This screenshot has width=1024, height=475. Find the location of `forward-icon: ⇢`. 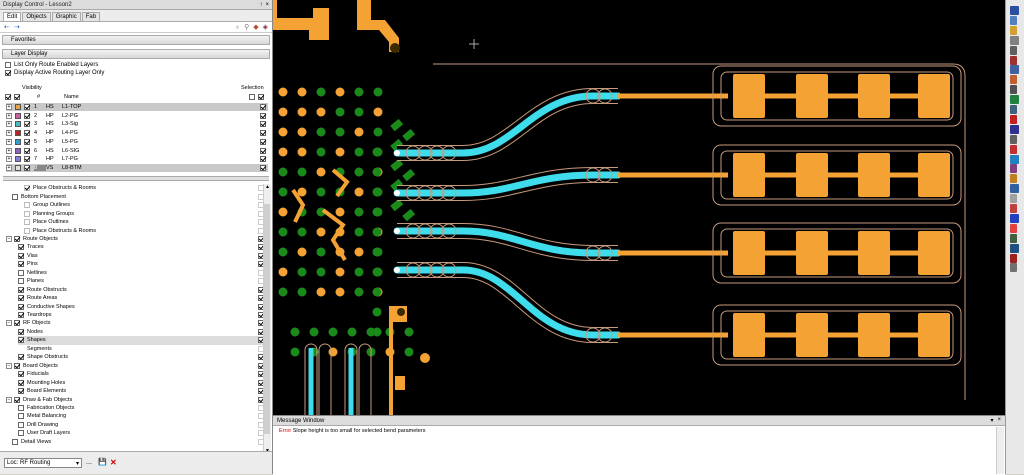

forward-icon: ⇢ is located at coordinates (17, 27).